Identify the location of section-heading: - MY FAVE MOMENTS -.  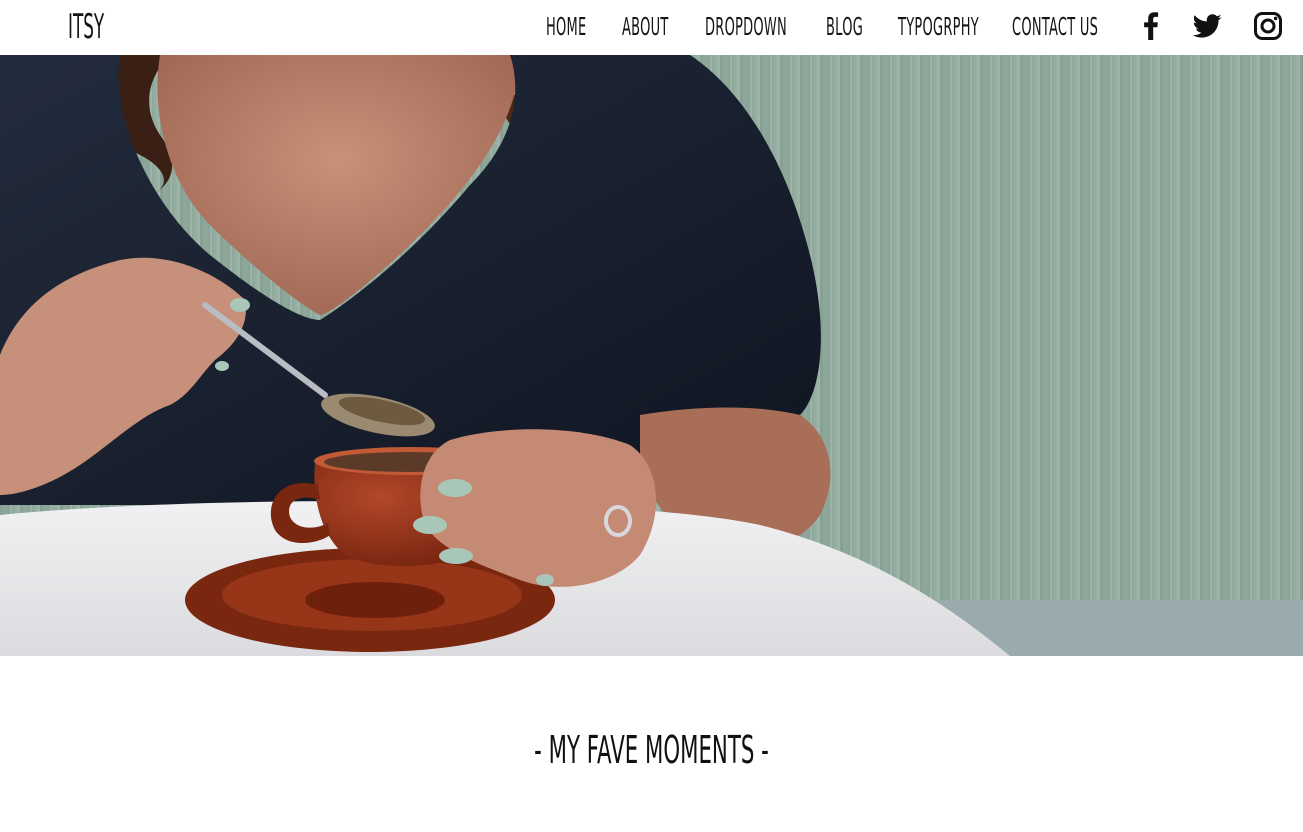
(651, 750).